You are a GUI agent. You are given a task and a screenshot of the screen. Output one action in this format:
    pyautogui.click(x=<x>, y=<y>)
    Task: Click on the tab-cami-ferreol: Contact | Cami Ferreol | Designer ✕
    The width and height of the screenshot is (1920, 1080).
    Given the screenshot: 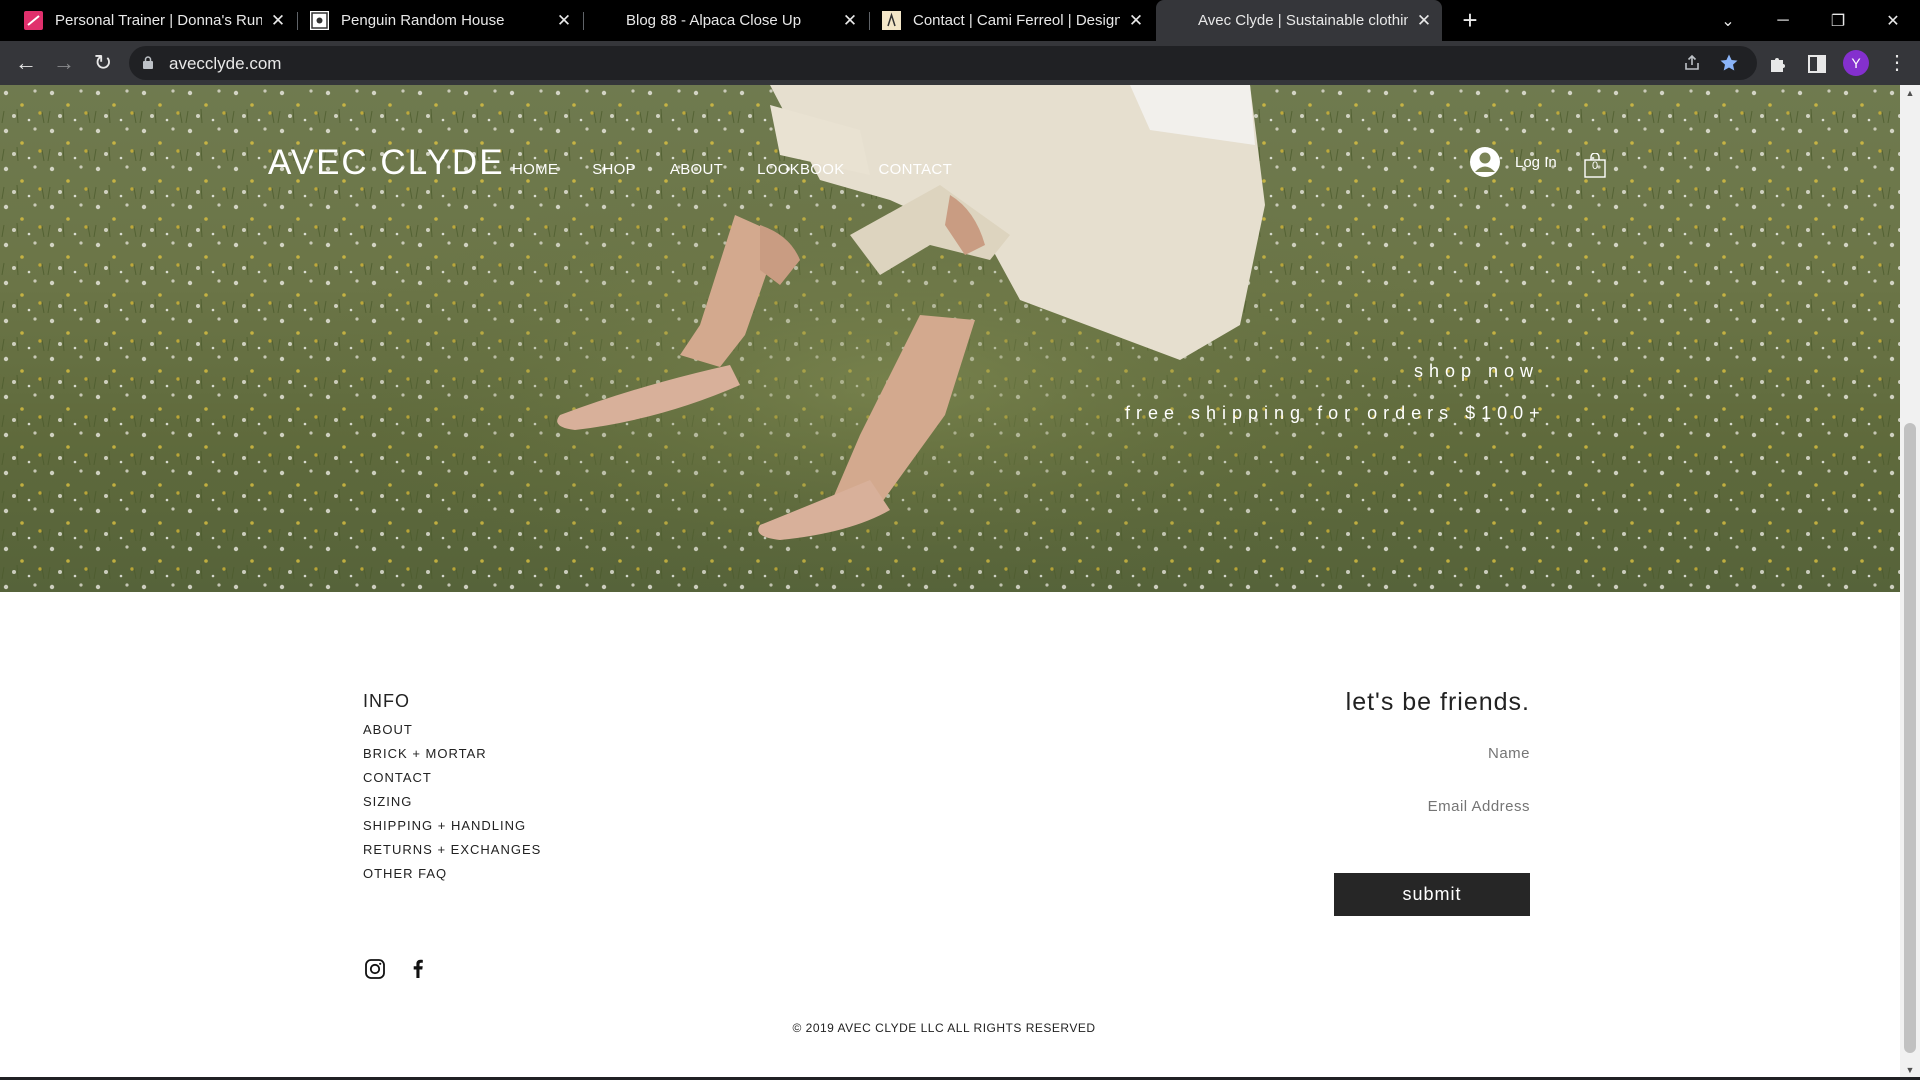 What is the action you would take?
    pyautogui.click(x=1011, y=20)
    